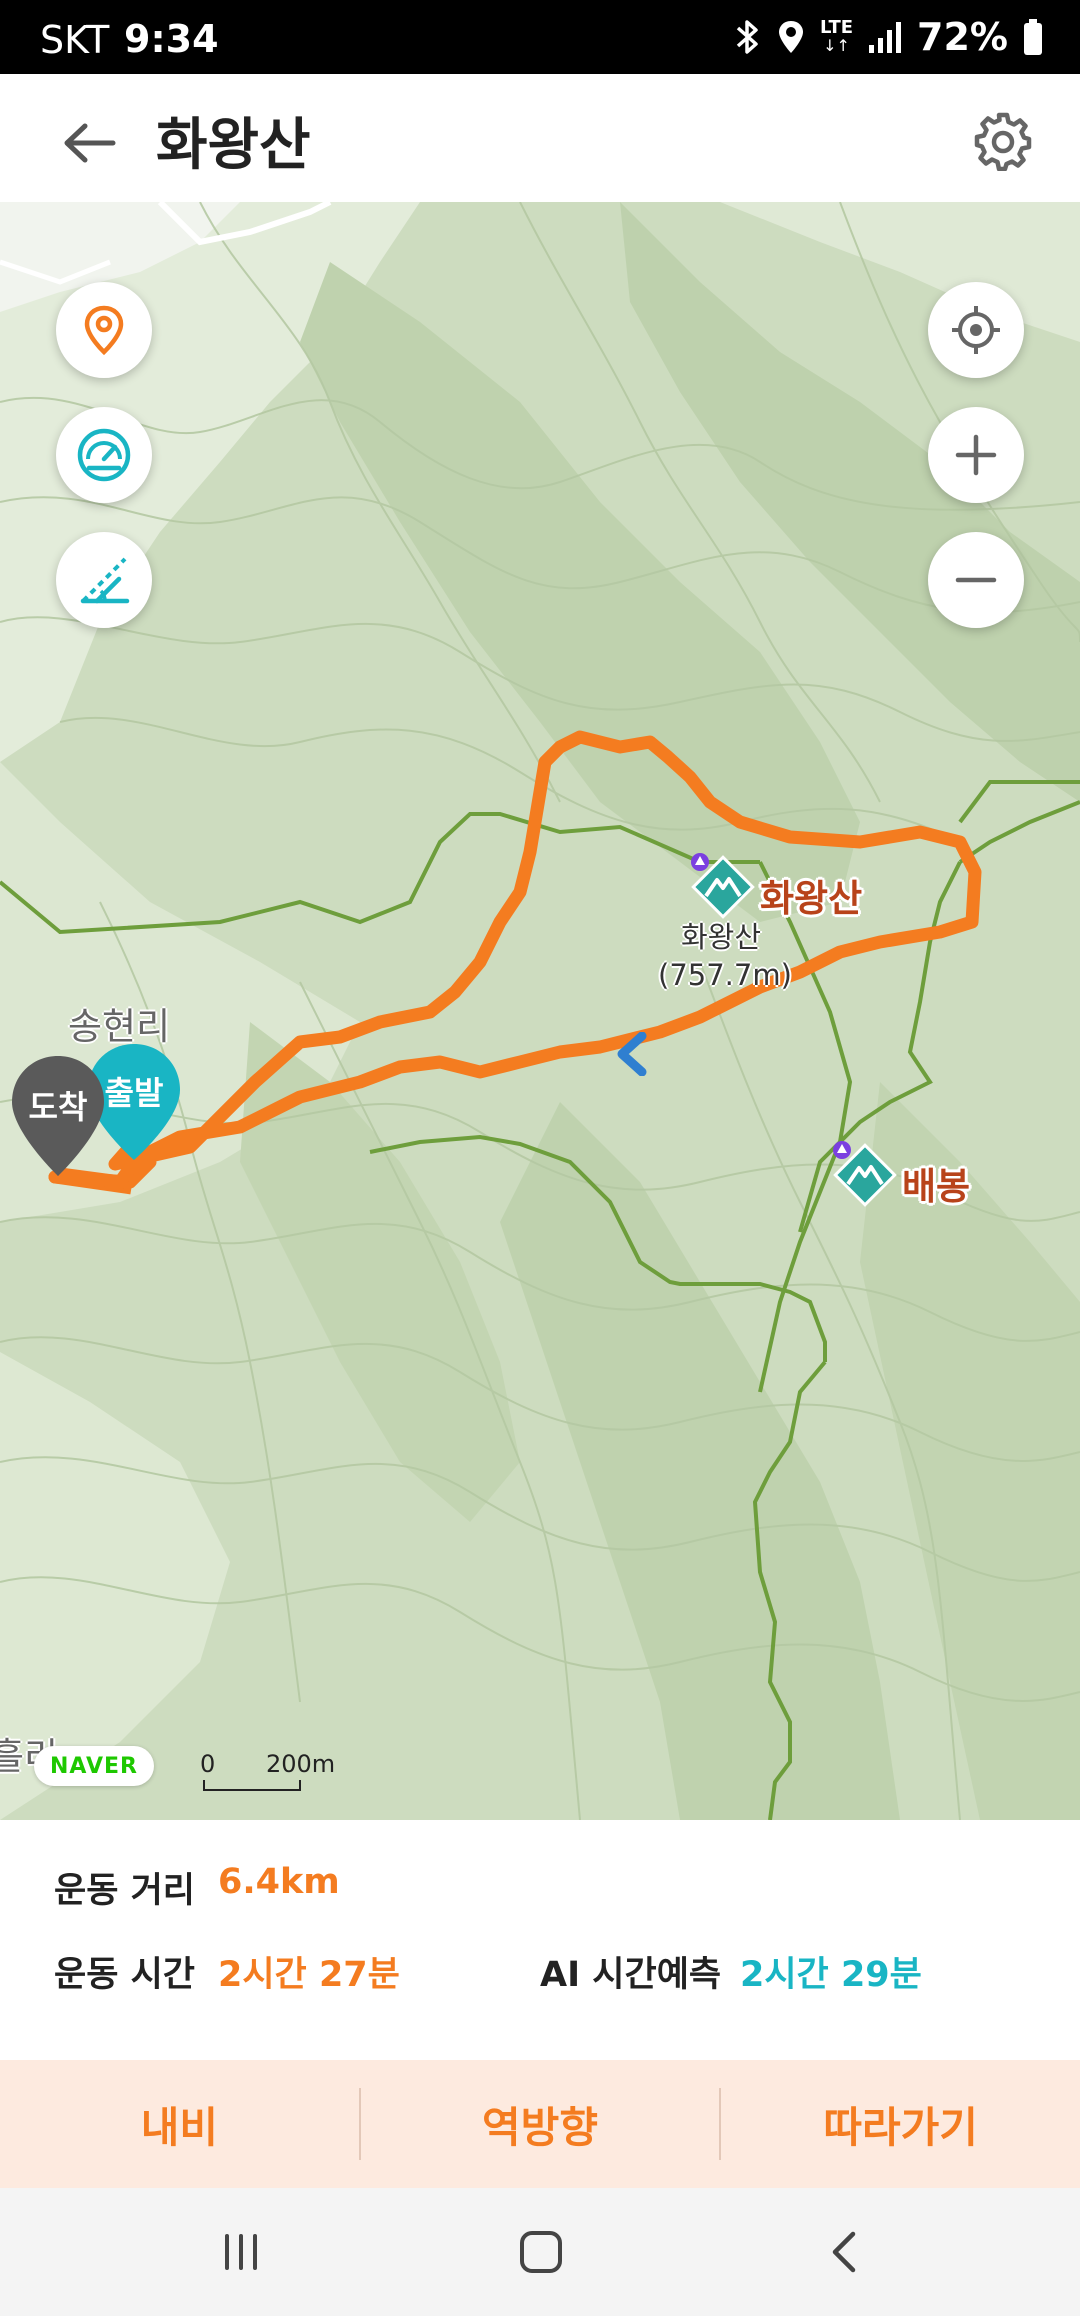  I want to click on my-location-button, so click(976, 330).